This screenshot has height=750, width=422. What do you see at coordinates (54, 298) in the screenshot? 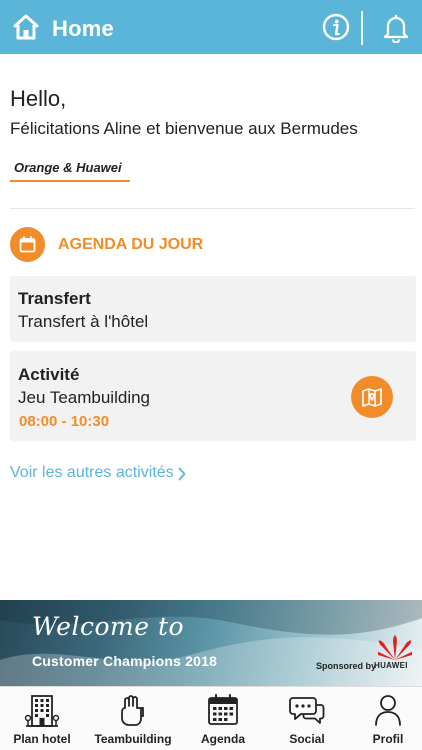
I see `agenda-item-title: Transfert` at bounding box center [54, 298].